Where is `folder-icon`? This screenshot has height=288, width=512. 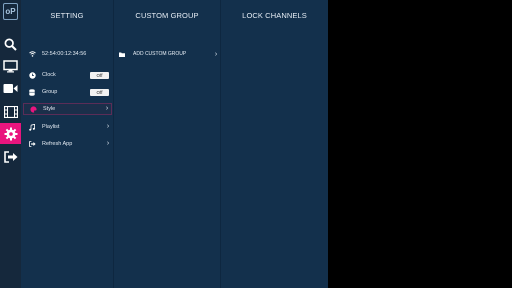
folder-icon is located at coordinates (122, 54).